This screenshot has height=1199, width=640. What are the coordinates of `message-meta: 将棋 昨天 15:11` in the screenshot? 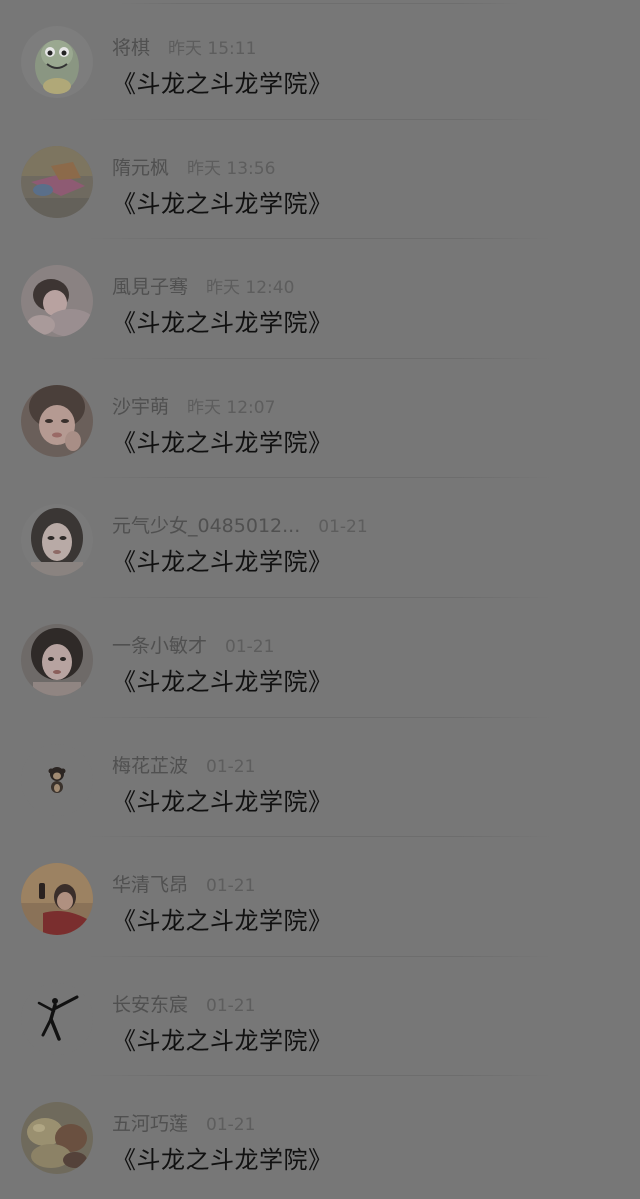 It's located at (184, 46).